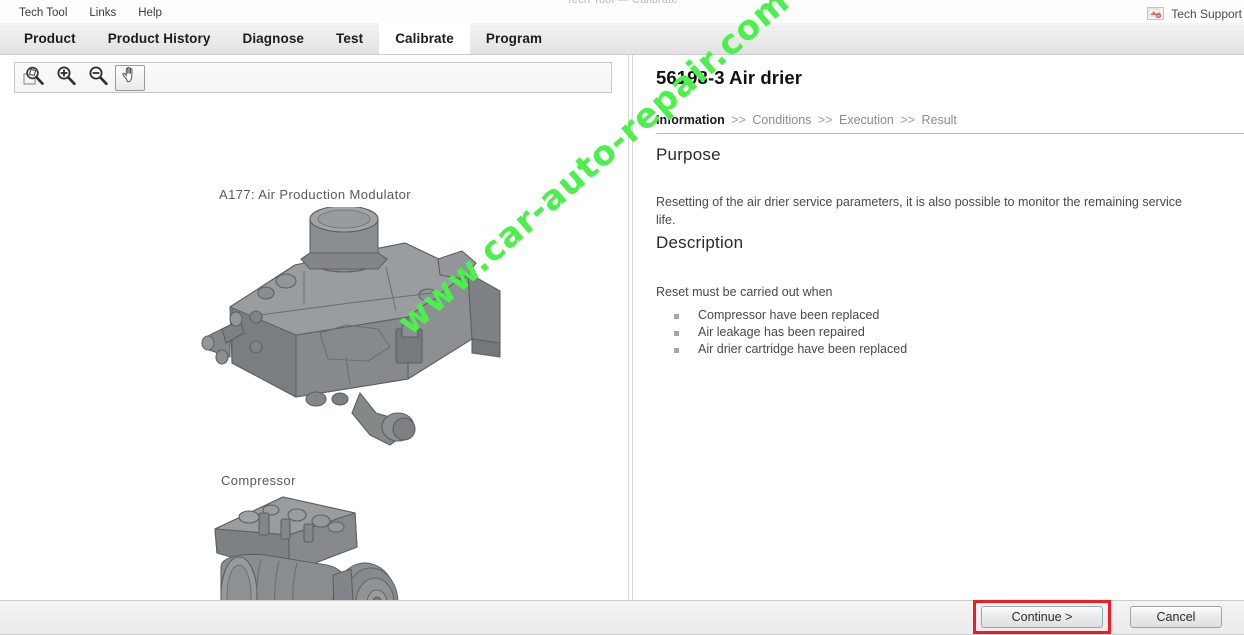 The width and height of the screenshot is (1244, 635). What do you see at coordinates (1156, 13) in the screenshot?
I see `tech-support-icon` at bounding box center [1156, 13].